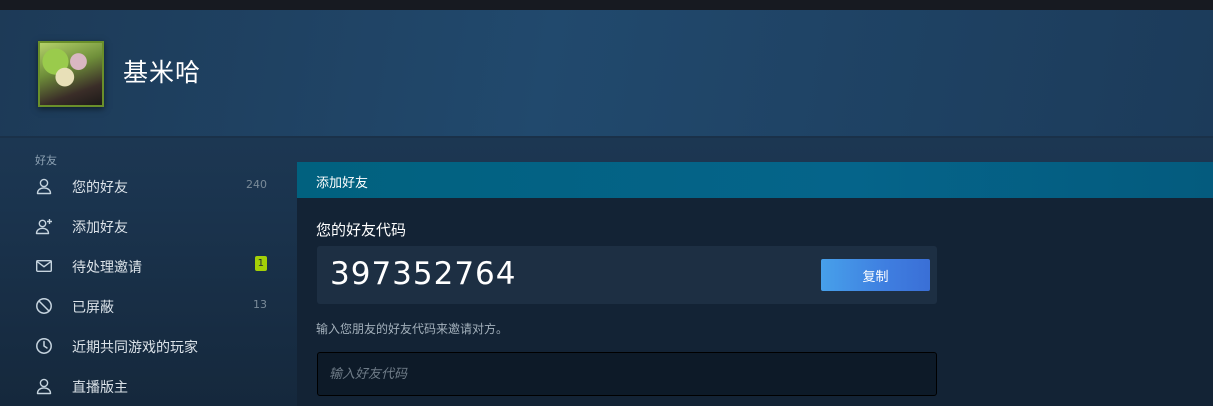 The width and height of the screenshot is (1213, 406). I want to click on clock-icon, so click(44, 346).